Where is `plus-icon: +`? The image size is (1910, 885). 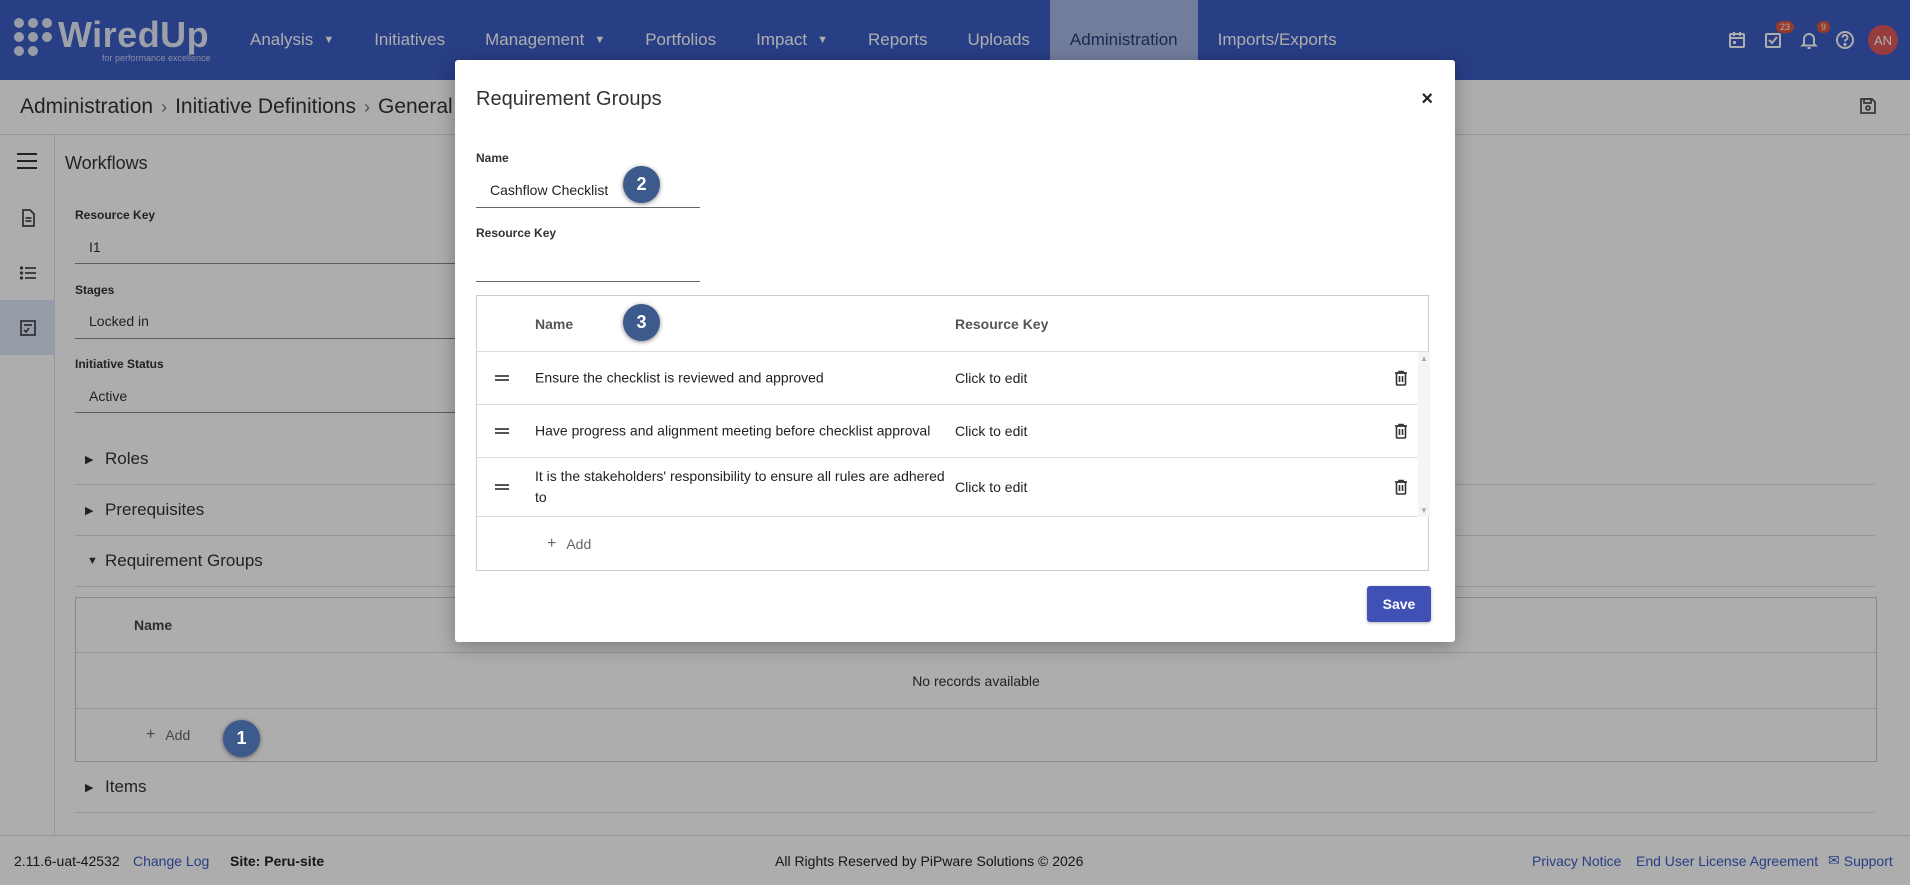 plus-icon: + is located at coordinates (552, 543).